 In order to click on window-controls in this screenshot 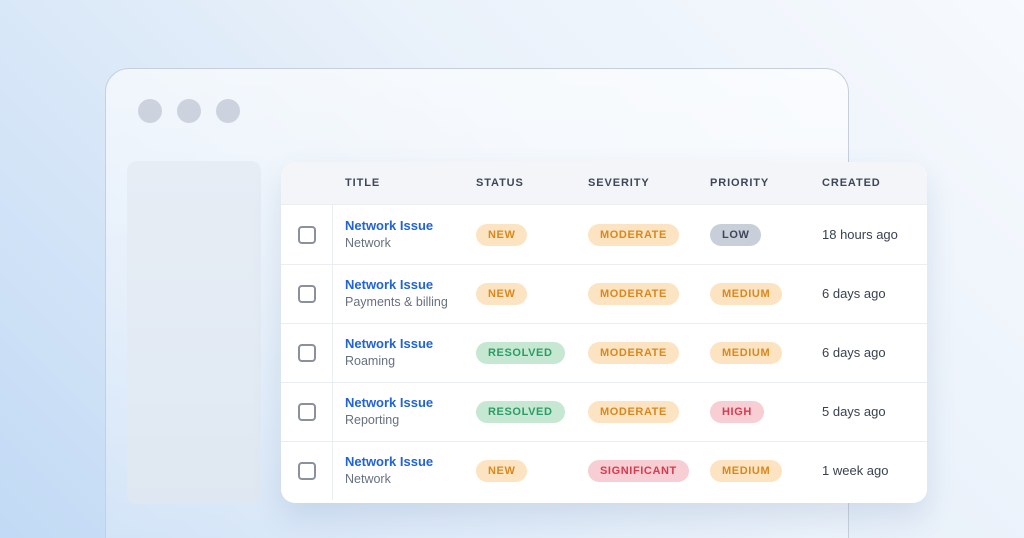, I will do `click(189, 111)`.